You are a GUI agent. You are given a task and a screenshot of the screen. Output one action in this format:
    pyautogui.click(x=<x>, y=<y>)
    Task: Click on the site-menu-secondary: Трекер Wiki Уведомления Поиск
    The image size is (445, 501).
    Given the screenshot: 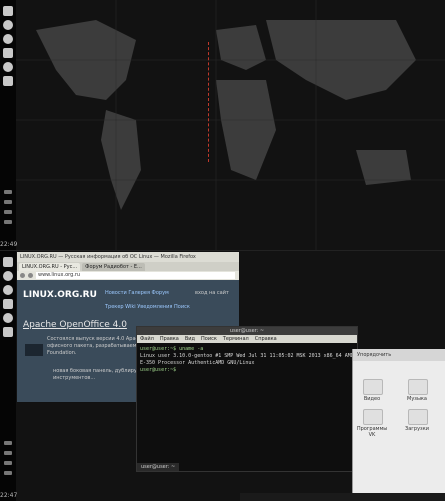 What is the action you would take?
    pyautogui.click(x=147, y=307)
    